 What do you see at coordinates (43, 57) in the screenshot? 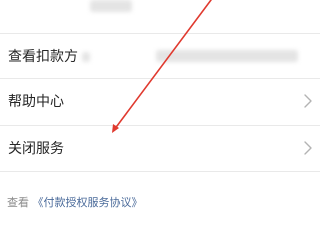
I see `payment-method-label: 查看扣款方` at bounding box center [43, 57].